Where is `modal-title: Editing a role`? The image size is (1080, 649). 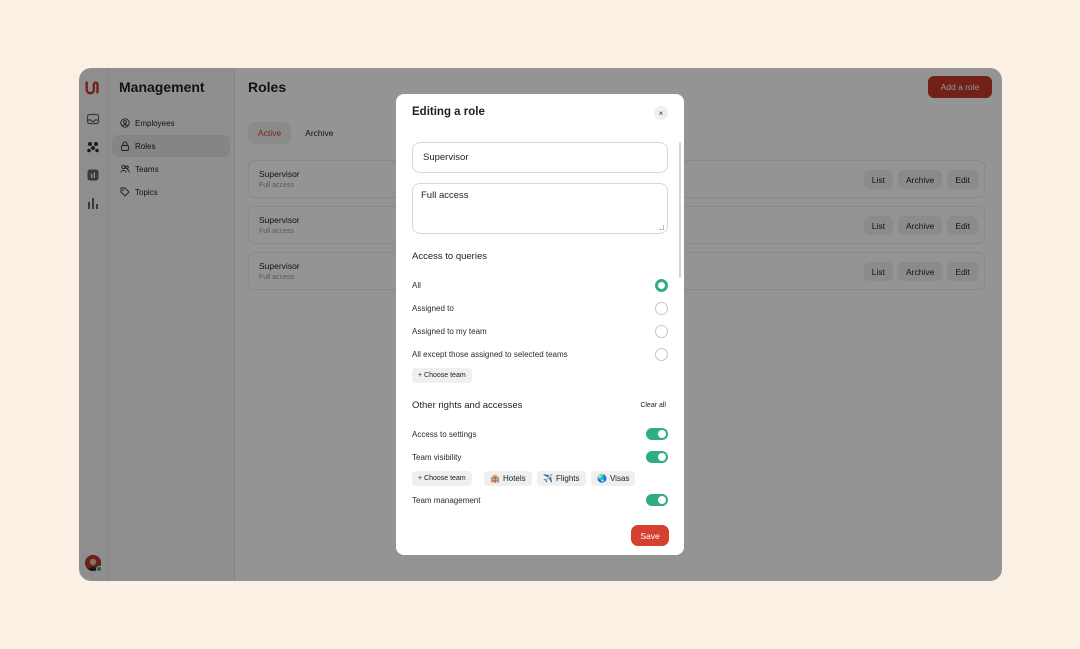 modal-title: Editing a role is located at coordinates (448, 112).